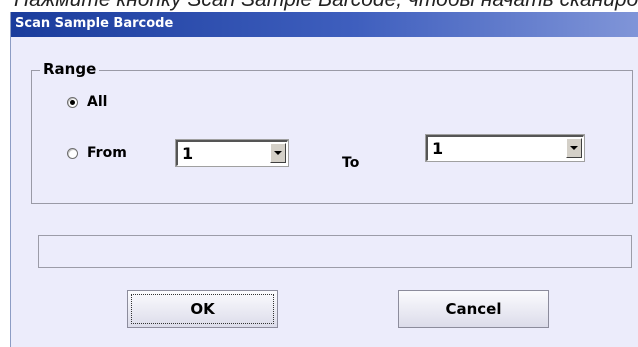 The width and height of the screenshot is (638, 347). Describe the element at coordinates (107, 153) in the screenshot. I see `from-radio-label: From` at that location.